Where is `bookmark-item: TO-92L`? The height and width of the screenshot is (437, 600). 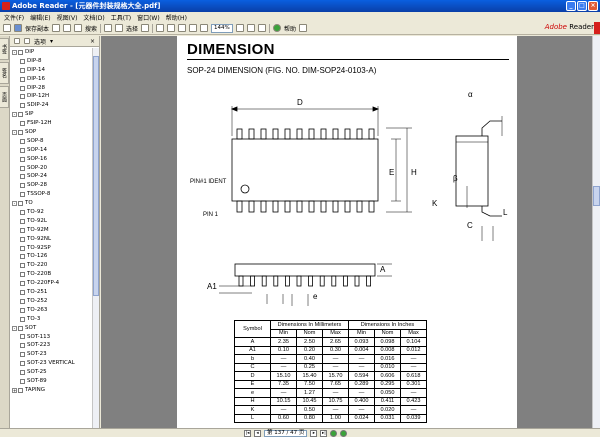 bookmark-item: TO-92L is located at coordinates (51, 221).